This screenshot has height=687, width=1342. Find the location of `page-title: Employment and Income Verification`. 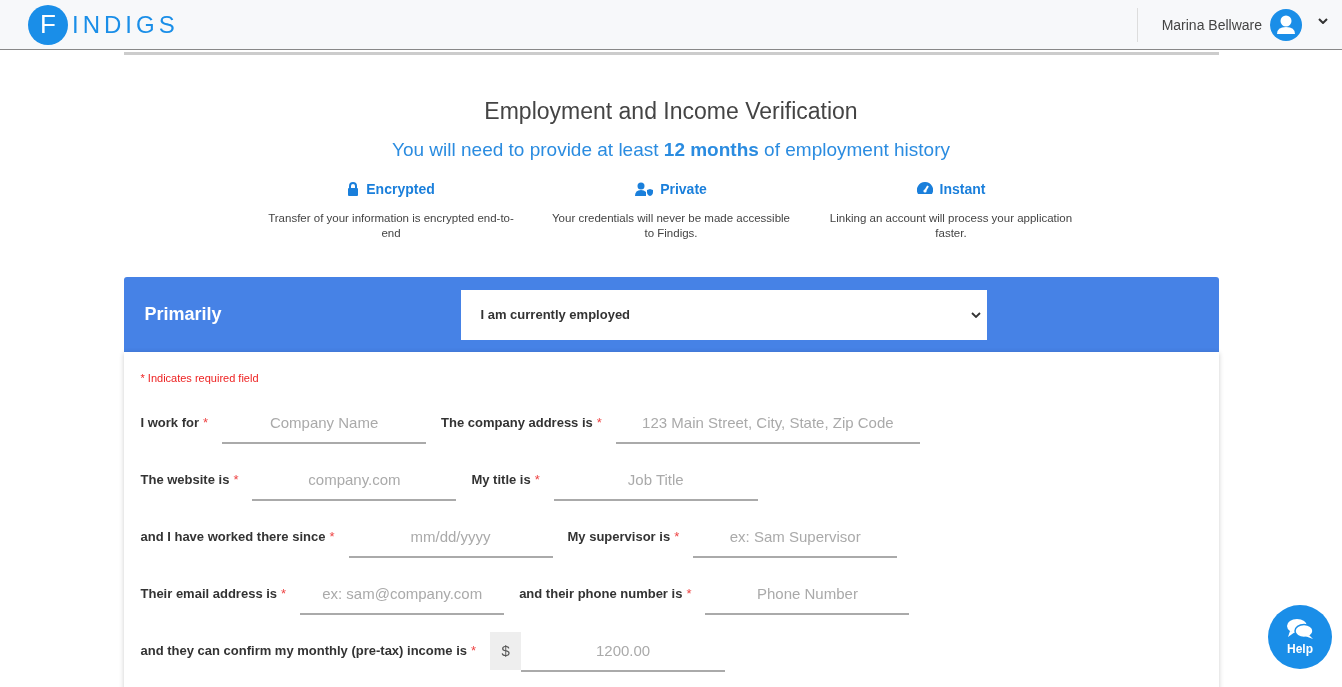

page-title: Employment and Income Verification is located at coordinates (671, 111).